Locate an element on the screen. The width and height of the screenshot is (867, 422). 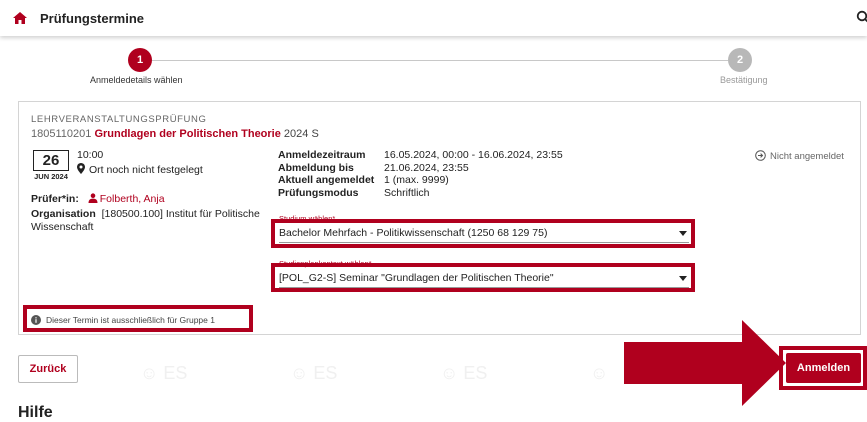
detail-row: Aktuell angemeldet 1 (max. 9999) is located at coordinates (420, 180).